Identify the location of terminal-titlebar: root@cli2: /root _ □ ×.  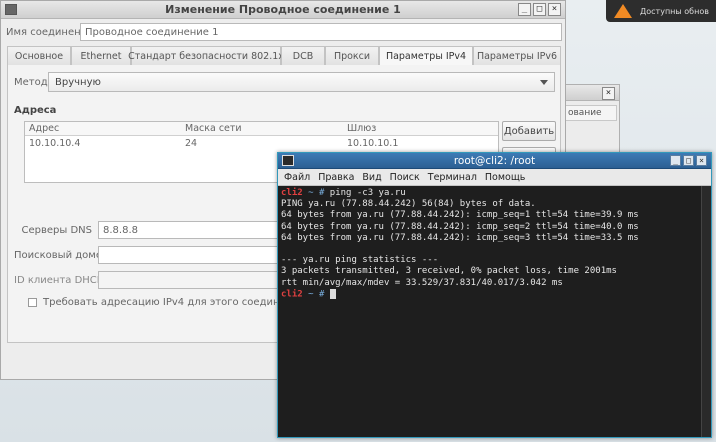
(494, 161).